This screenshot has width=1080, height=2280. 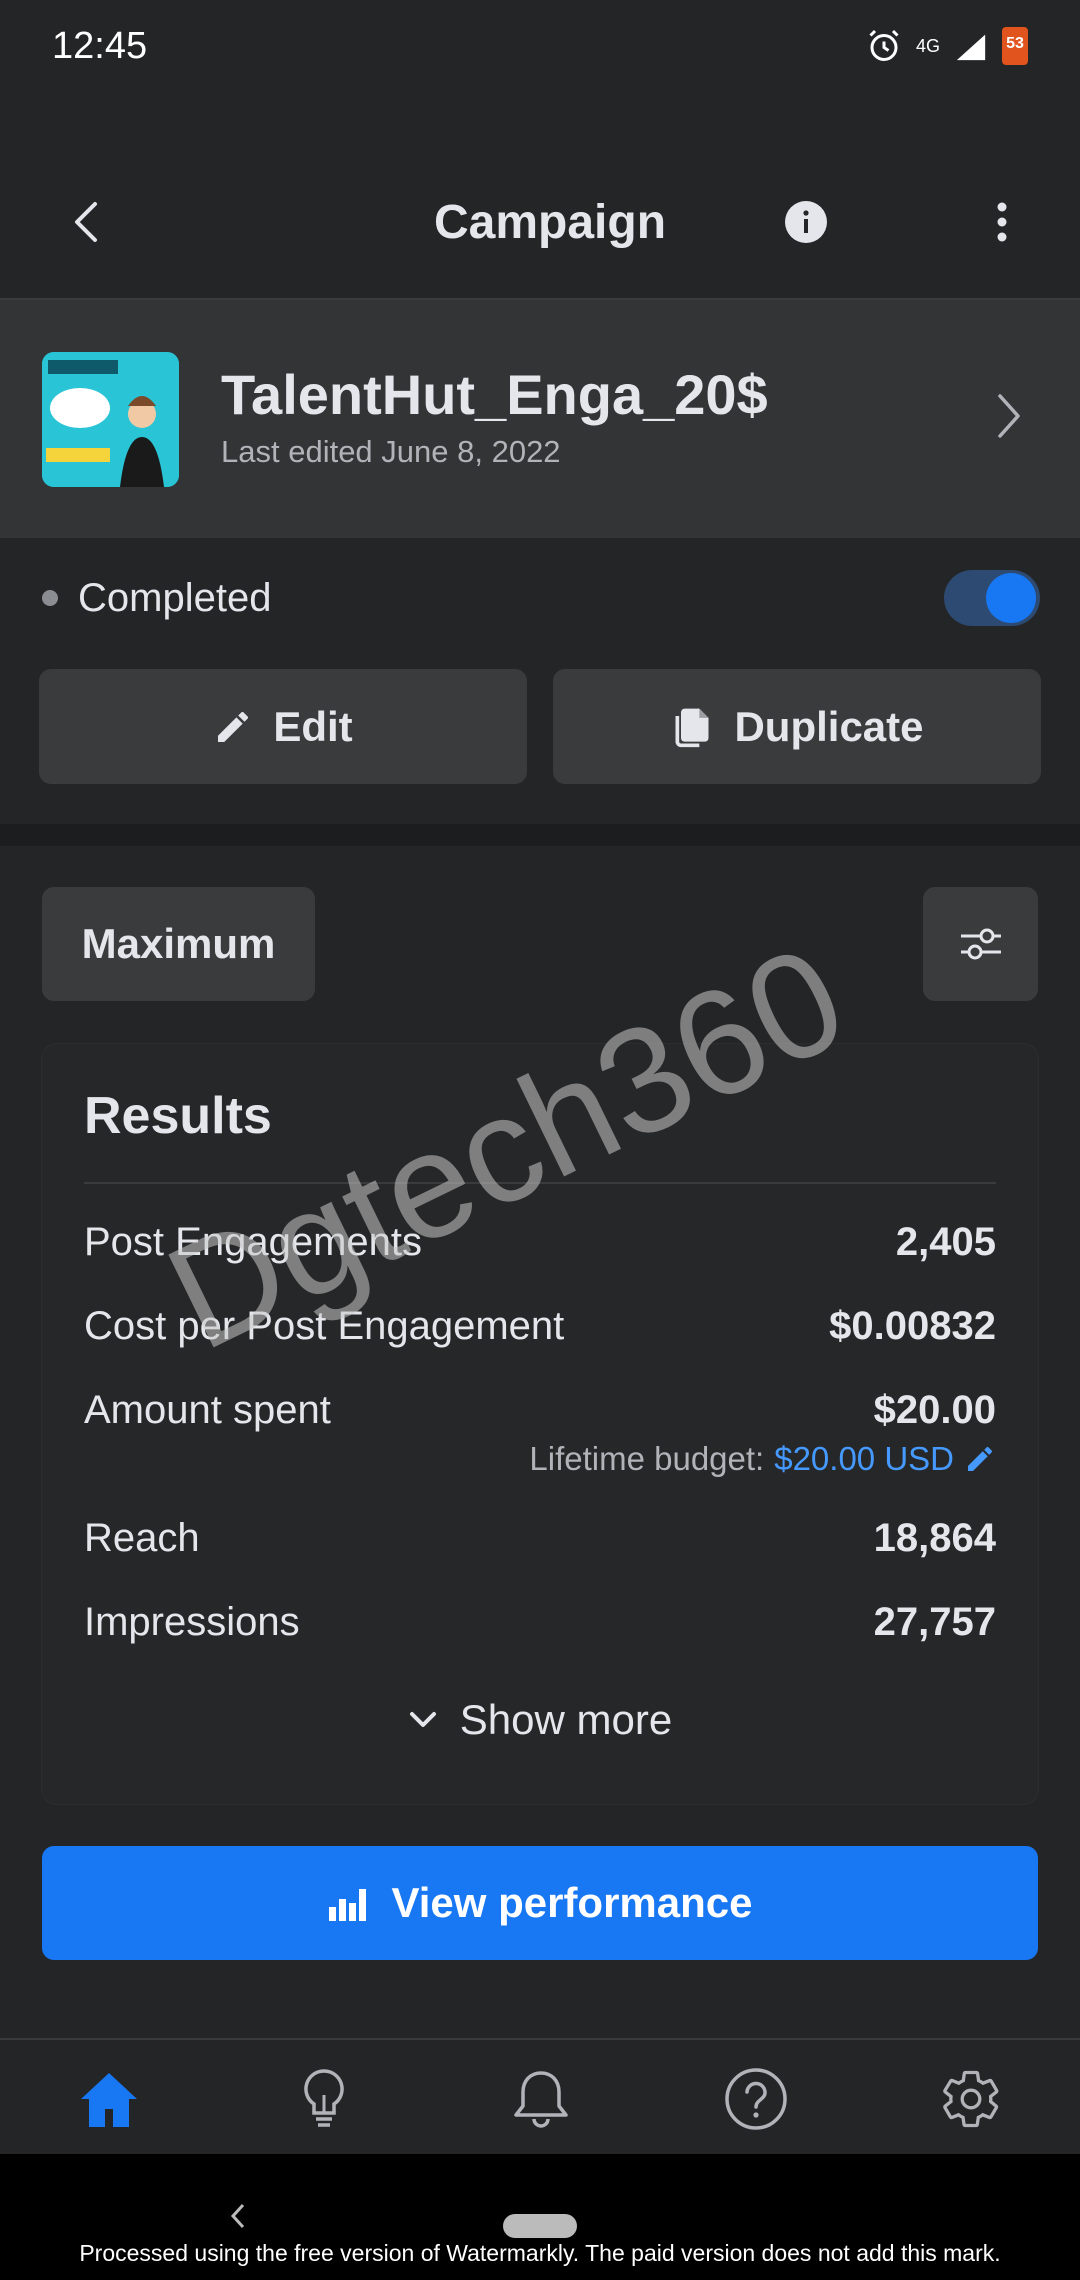 I want to click on battery-icon: 53, so click(x=1015, y=46).